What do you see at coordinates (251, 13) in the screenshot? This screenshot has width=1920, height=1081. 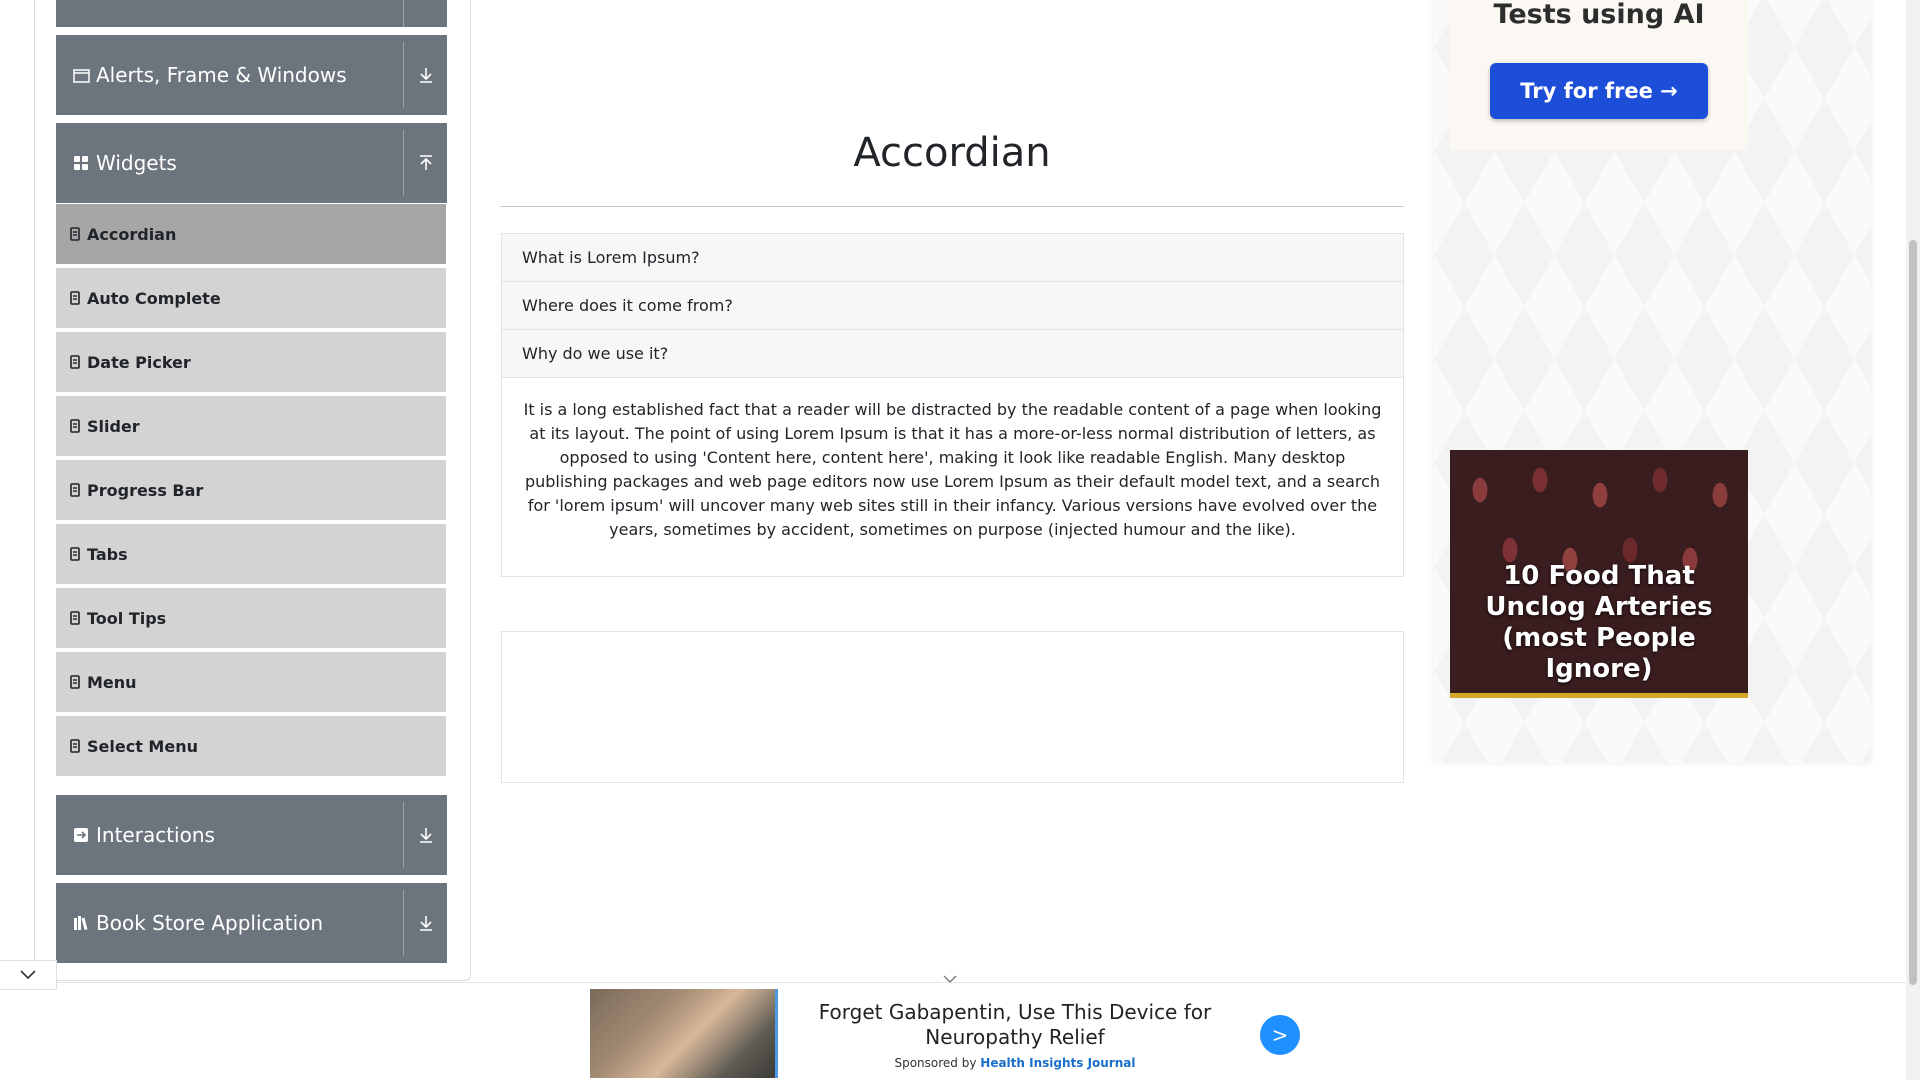 I see `sidebar-group-elements` at bounding box center [251, 13].